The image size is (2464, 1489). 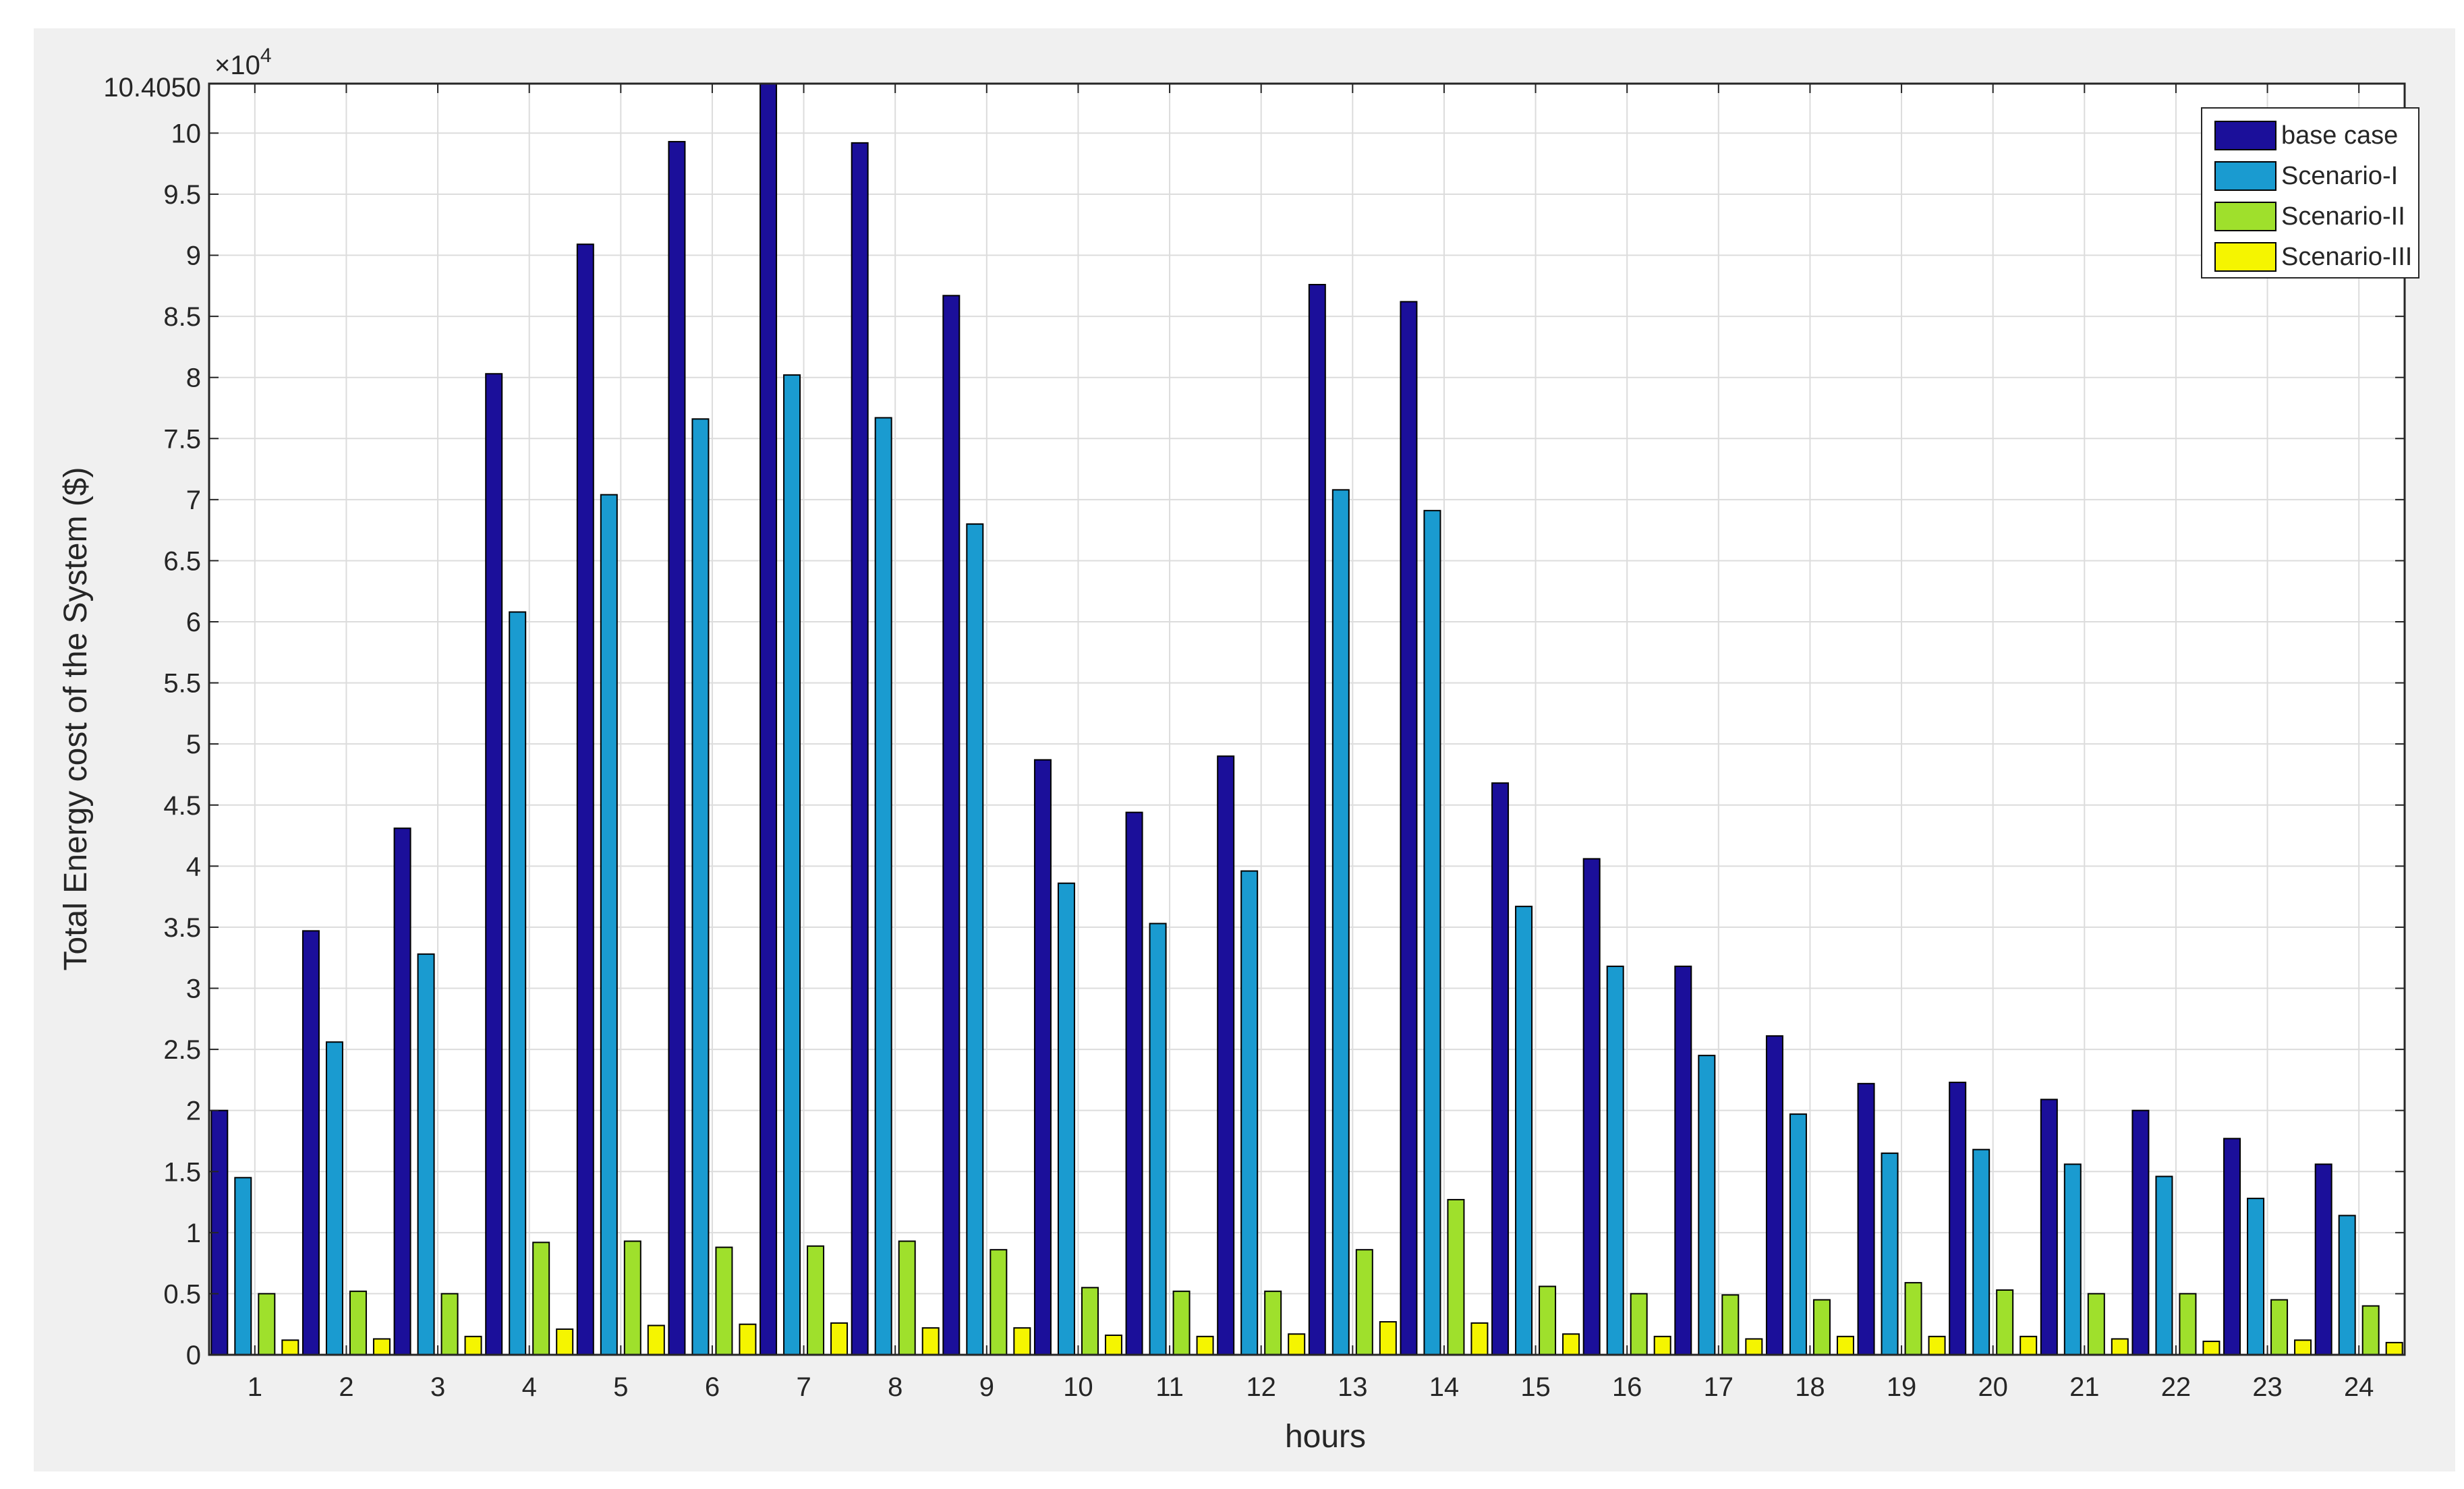 I want to click on y-tick-label: 3.5, so click(x=182, y=928).